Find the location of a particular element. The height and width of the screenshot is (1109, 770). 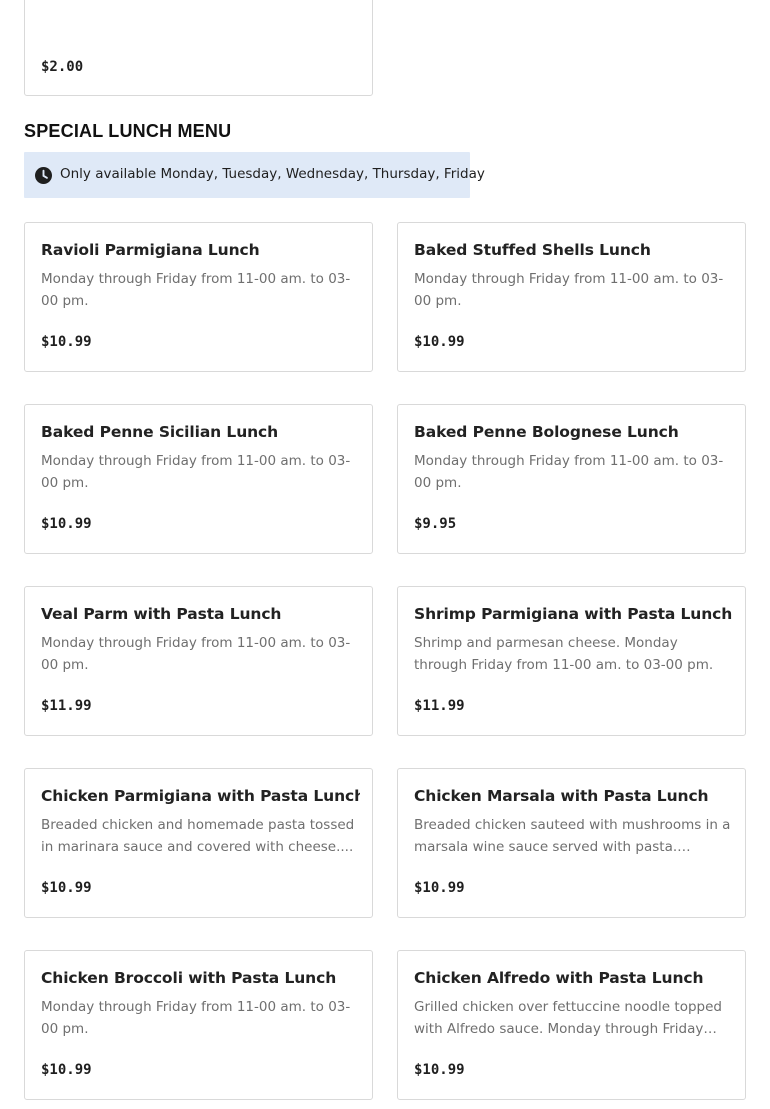

item-name: Shrimp Parmigiana with Pasta Lunch is located at coordinates (573, 614).